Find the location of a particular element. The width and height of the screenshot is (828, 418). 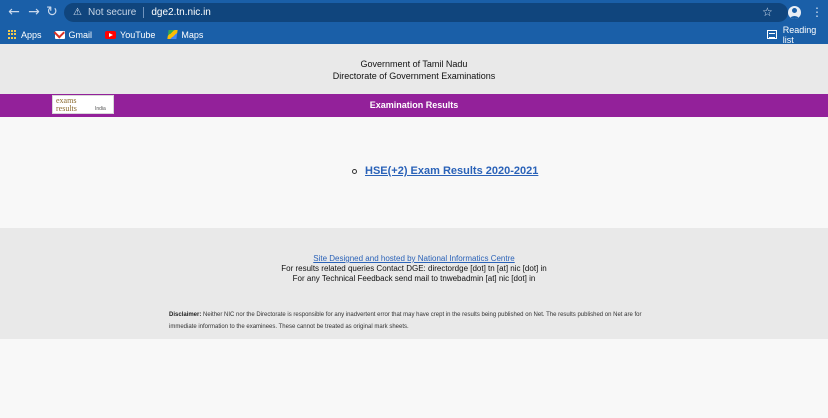

bookmark-label: Gmail is located at coordinates (80, 34).